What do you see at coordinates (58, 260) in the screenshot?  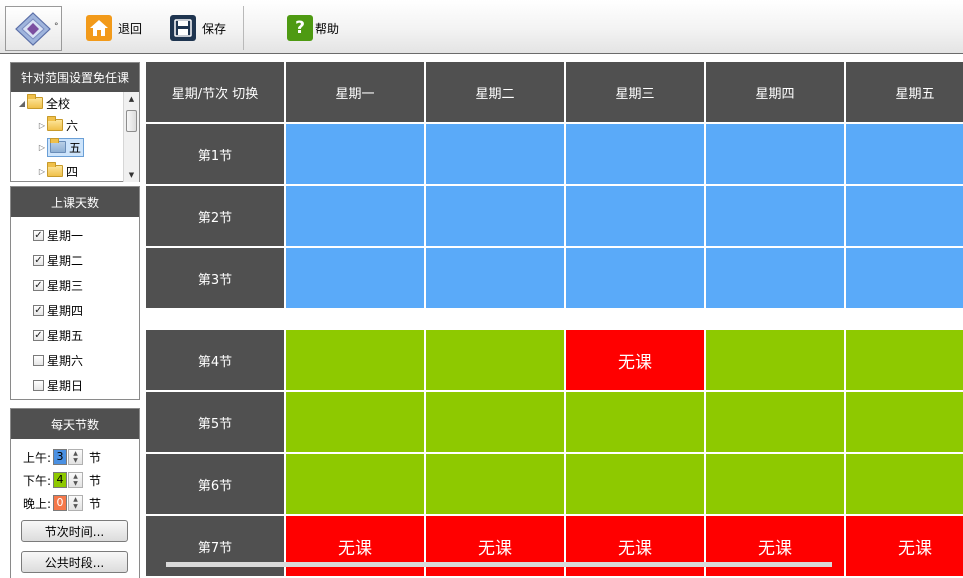 I see `day-checkbox-tue: ✓ 星期二` at bounding box center [58, 260].